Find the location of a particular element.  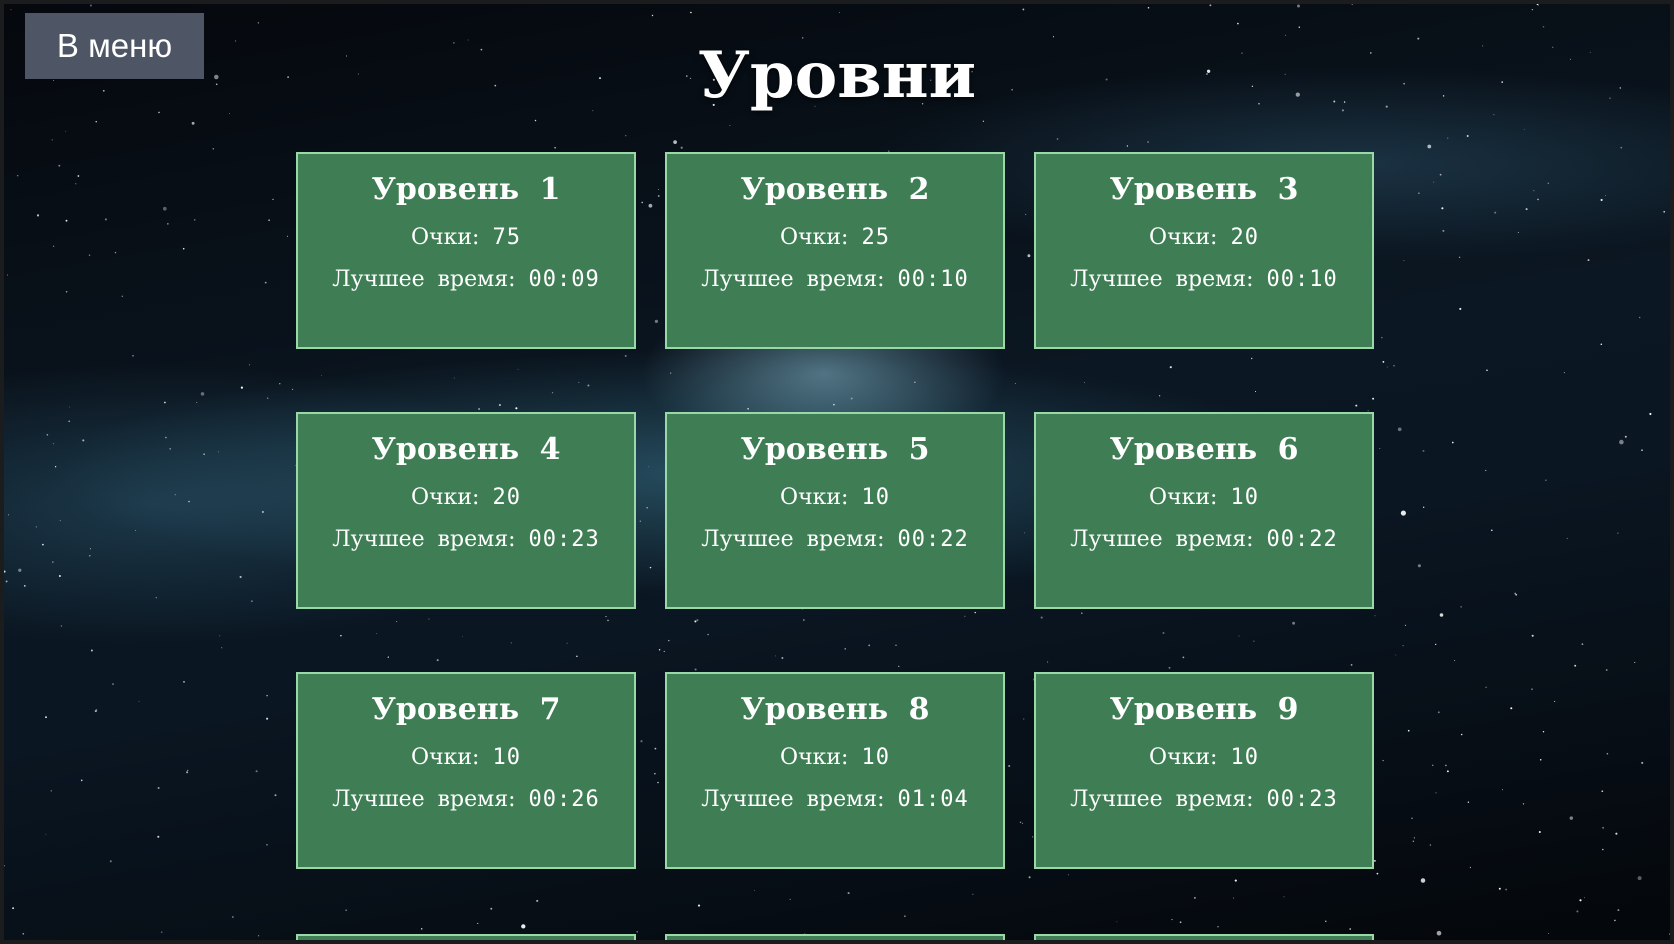

level-title: Уровень 7 is located at coordinates (466, 709).